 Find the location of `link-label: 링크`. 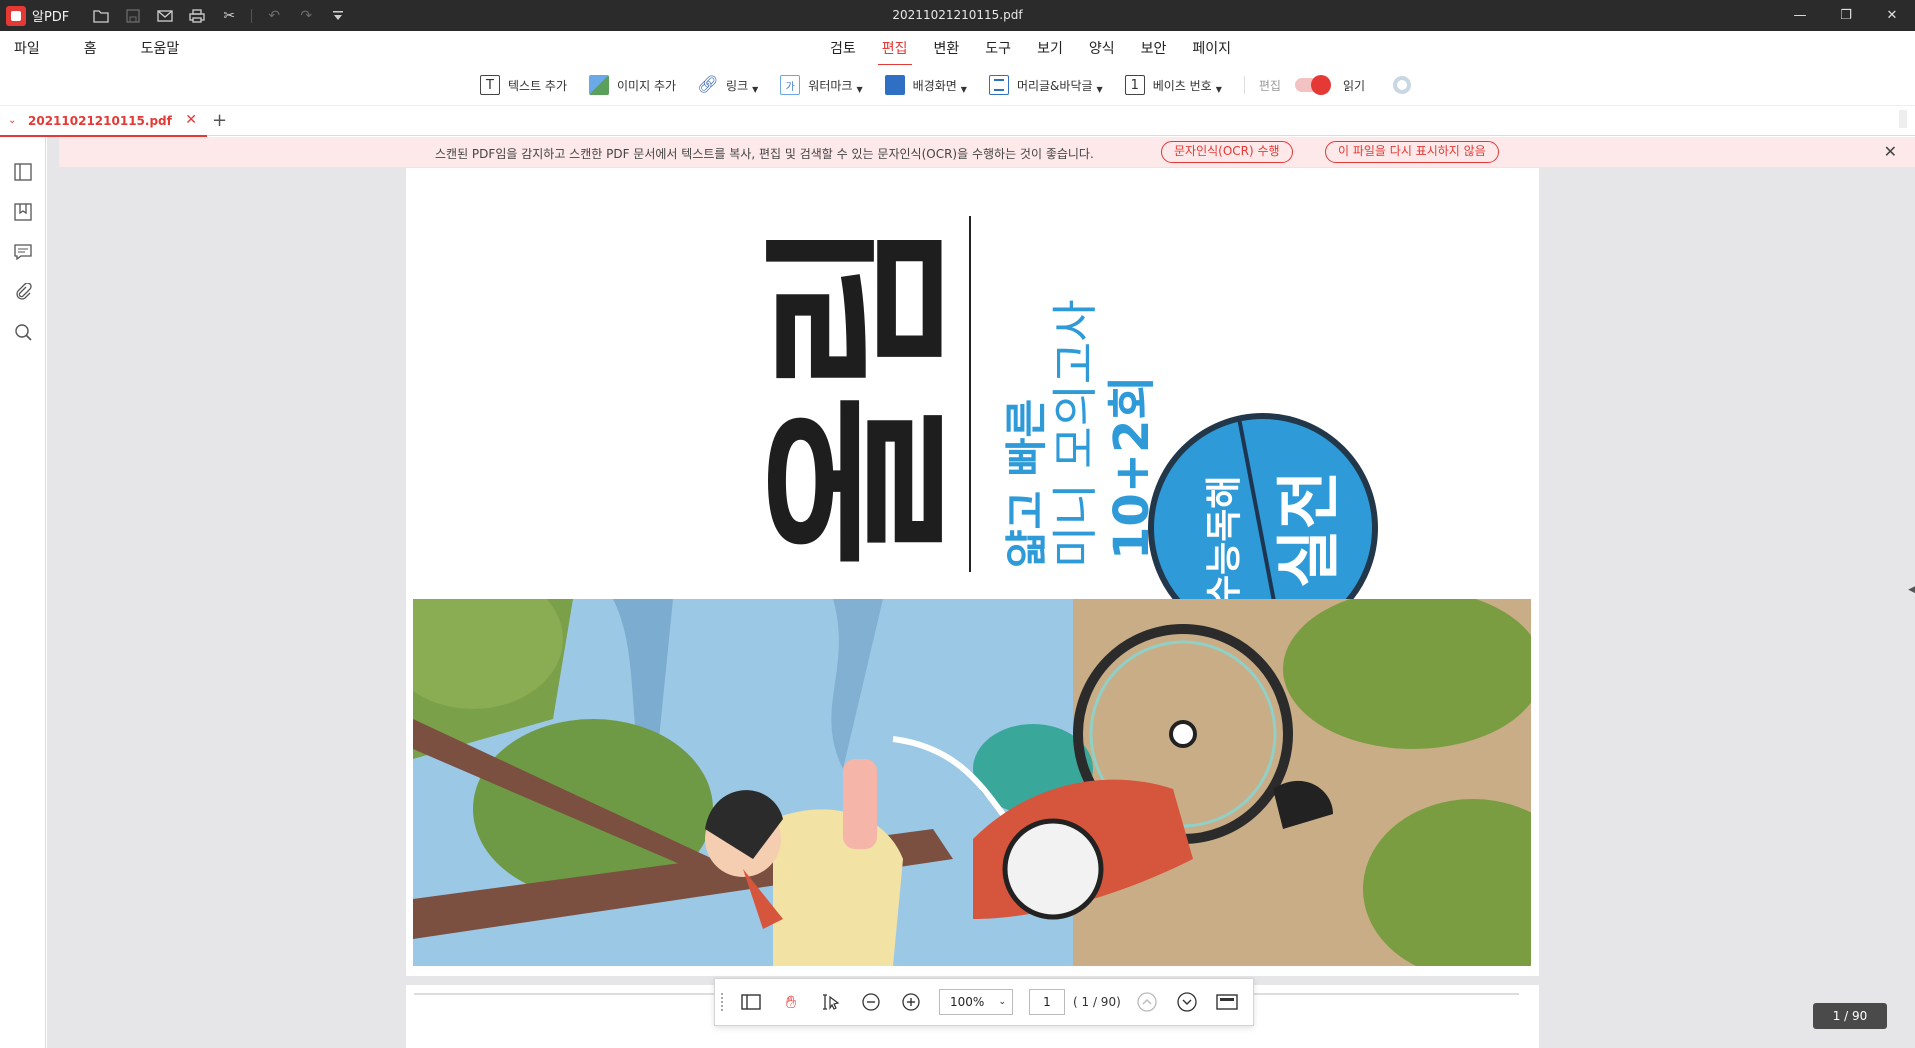

link-label: 링크 is located at coordinates (737, 85).